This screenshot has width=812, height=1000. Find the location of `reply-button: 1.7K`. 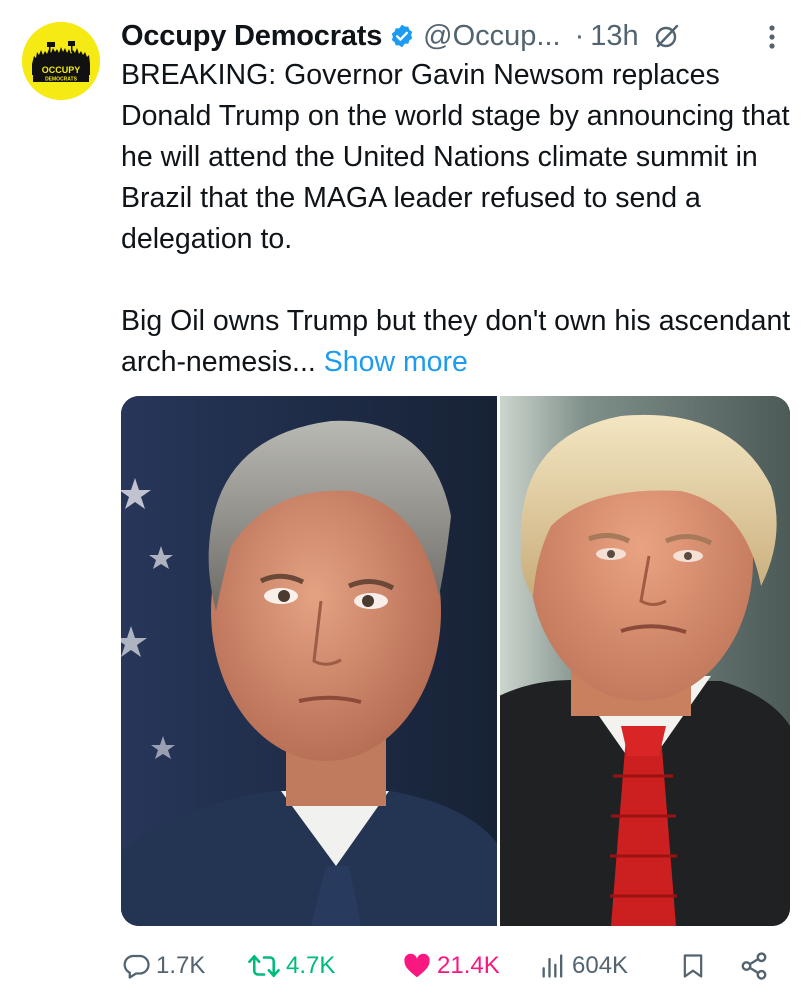

reply-button: 1.7K is located at coordinates (163, 966).